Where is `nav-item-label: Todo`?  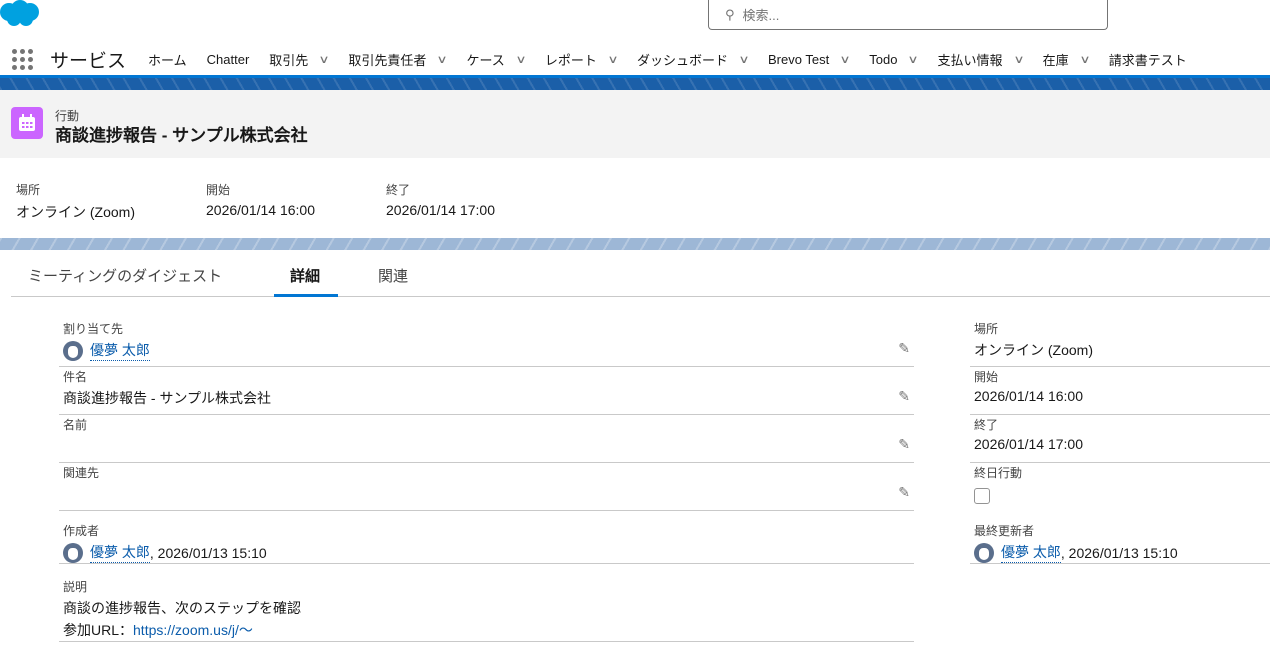 nav-item-label: Todo is located at coordinates (883, 59).